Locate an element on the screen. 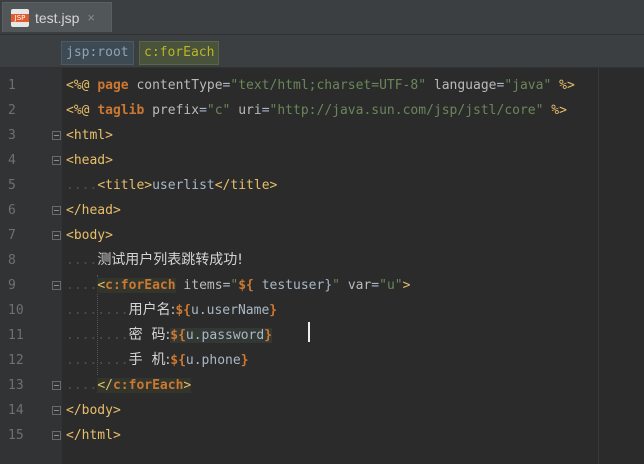 This screenshot has height=464, width=644. line-number: 3 is located at coordinates (12, 135).